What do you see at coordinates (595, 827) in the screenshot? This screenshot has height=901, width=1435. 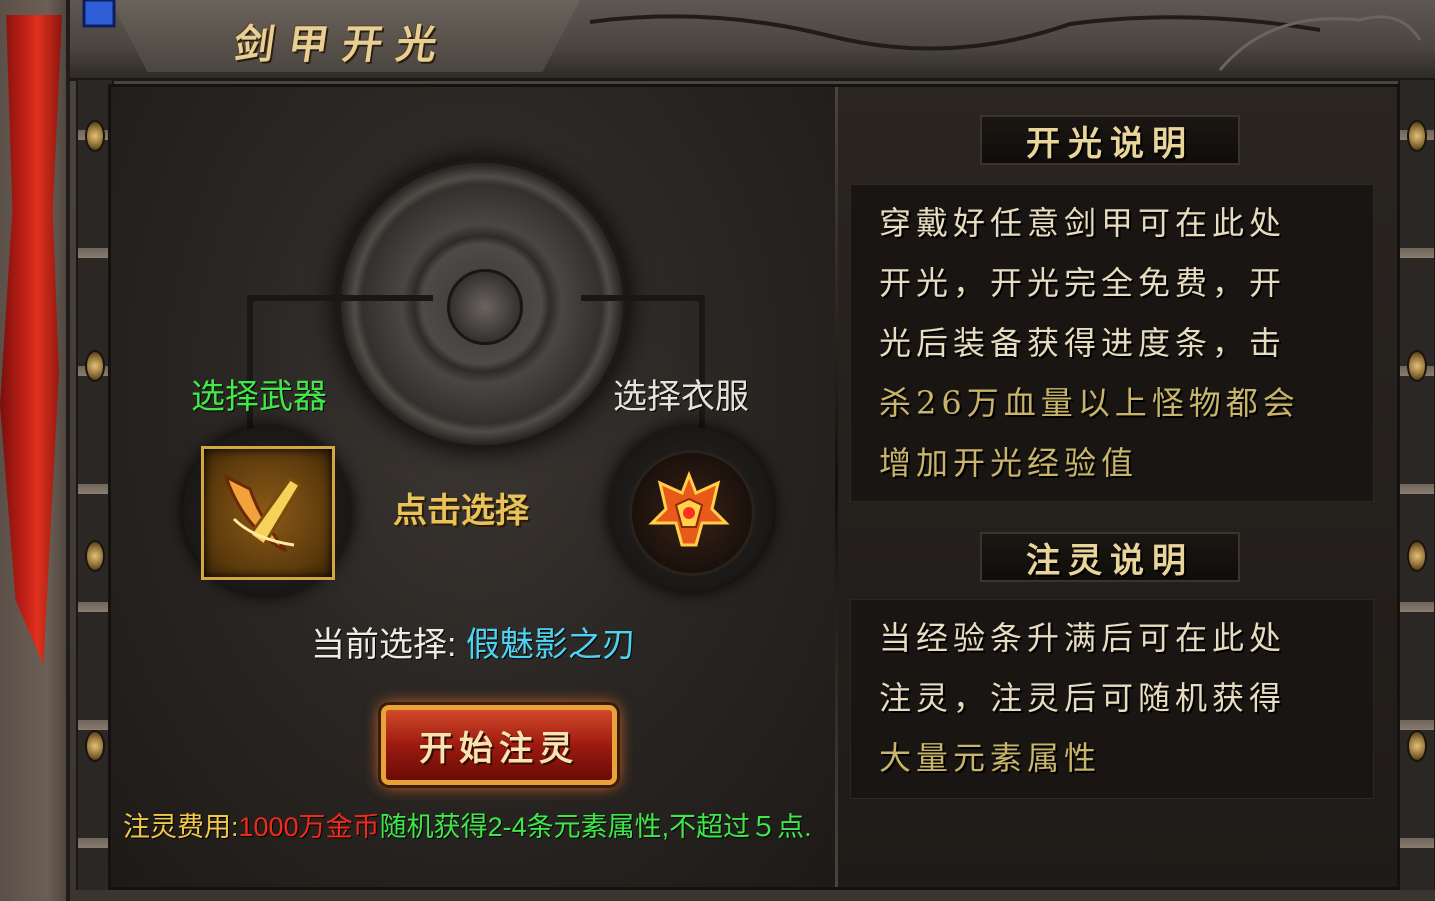 I see `cost-description: 随机获得2-4条元素属性,不超过５点.` at bounding box center [595, 827].